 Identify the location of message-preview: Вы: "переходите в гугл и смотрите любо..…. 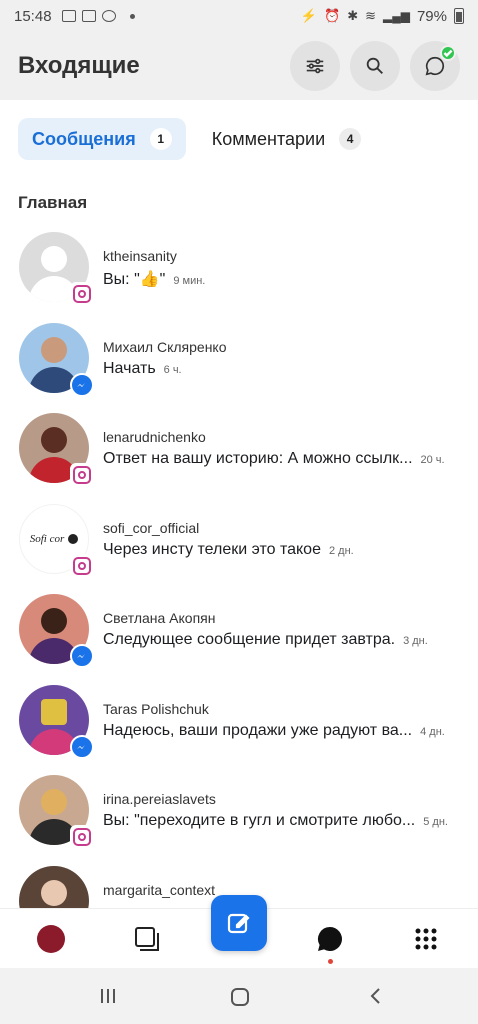
(259, 820).